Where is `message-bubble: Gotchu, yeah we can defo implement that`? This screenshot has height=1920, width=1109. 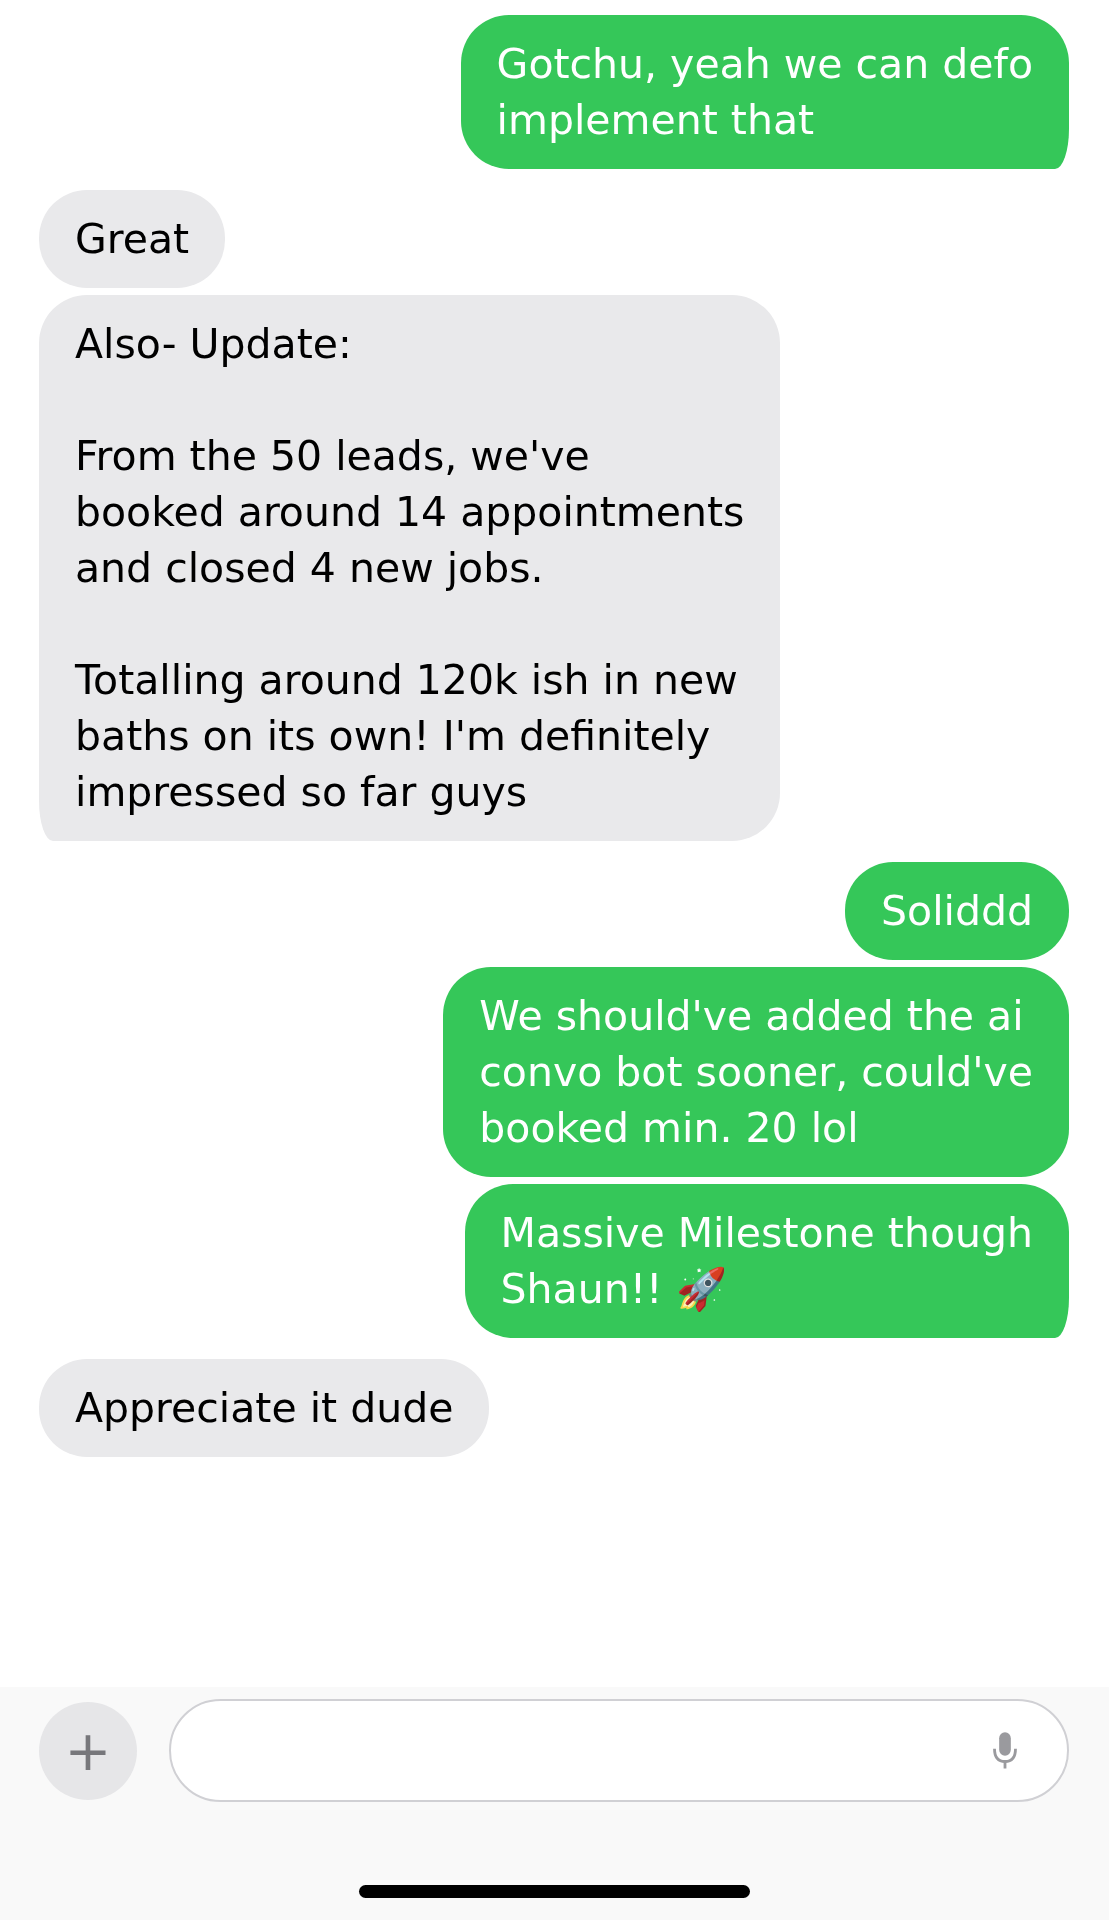
message-bubble: Gotchu, yeah we can defo implement that is located at coordinates (764, 92).